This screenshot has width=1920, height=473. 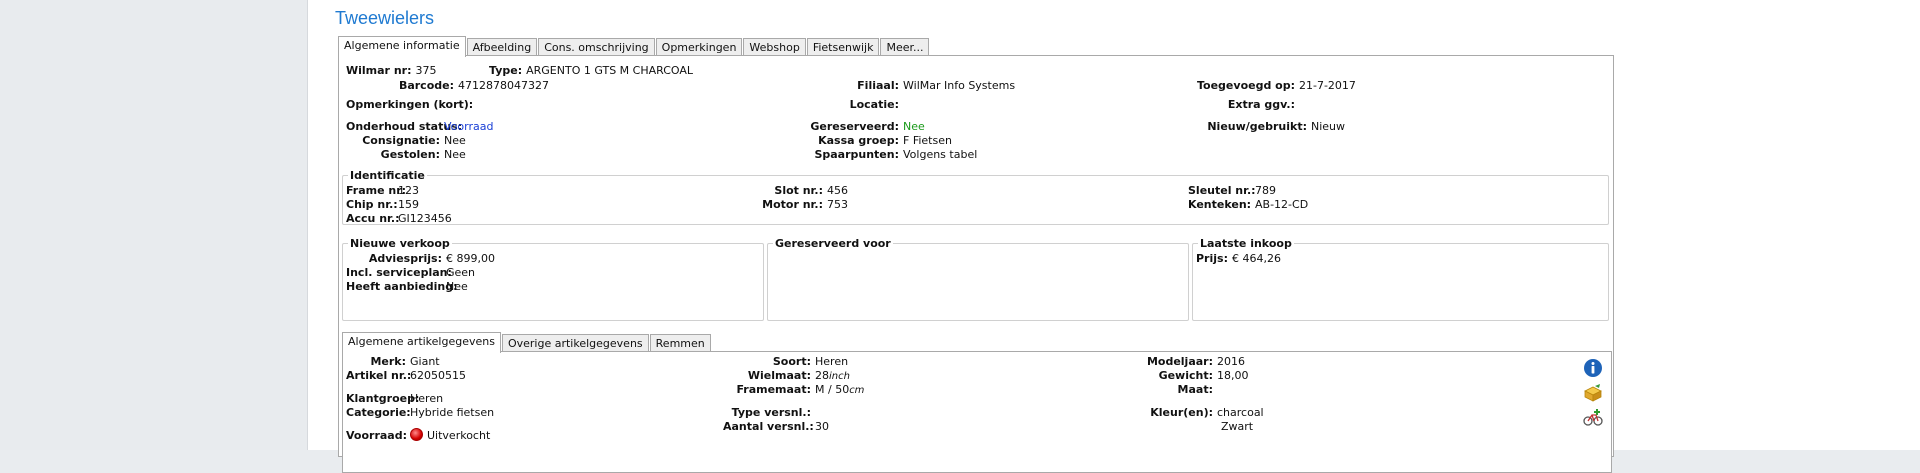 What do you see at coordinates (402, 46) in the screenshot?
I see `tab-algemene-informatie: Algemene informatie` at bounding box center [402, 46].